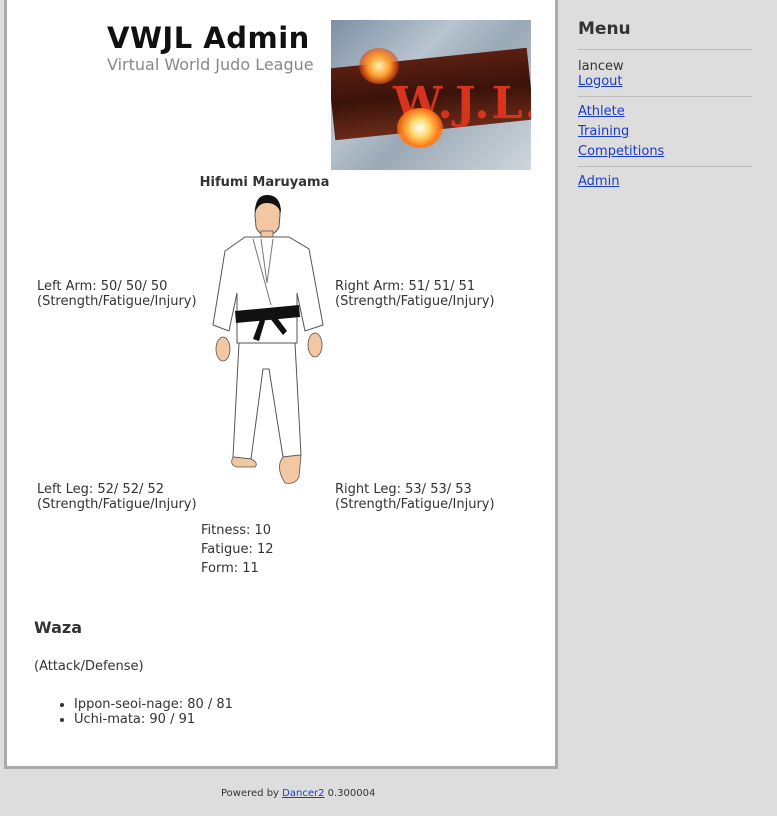 This screenshot has height=816, width=777. Describe the element at coordinates (153, 704) in the screenshot. I see `waza-item: Ippon-seoi-nage: 80 / 81` at that location.